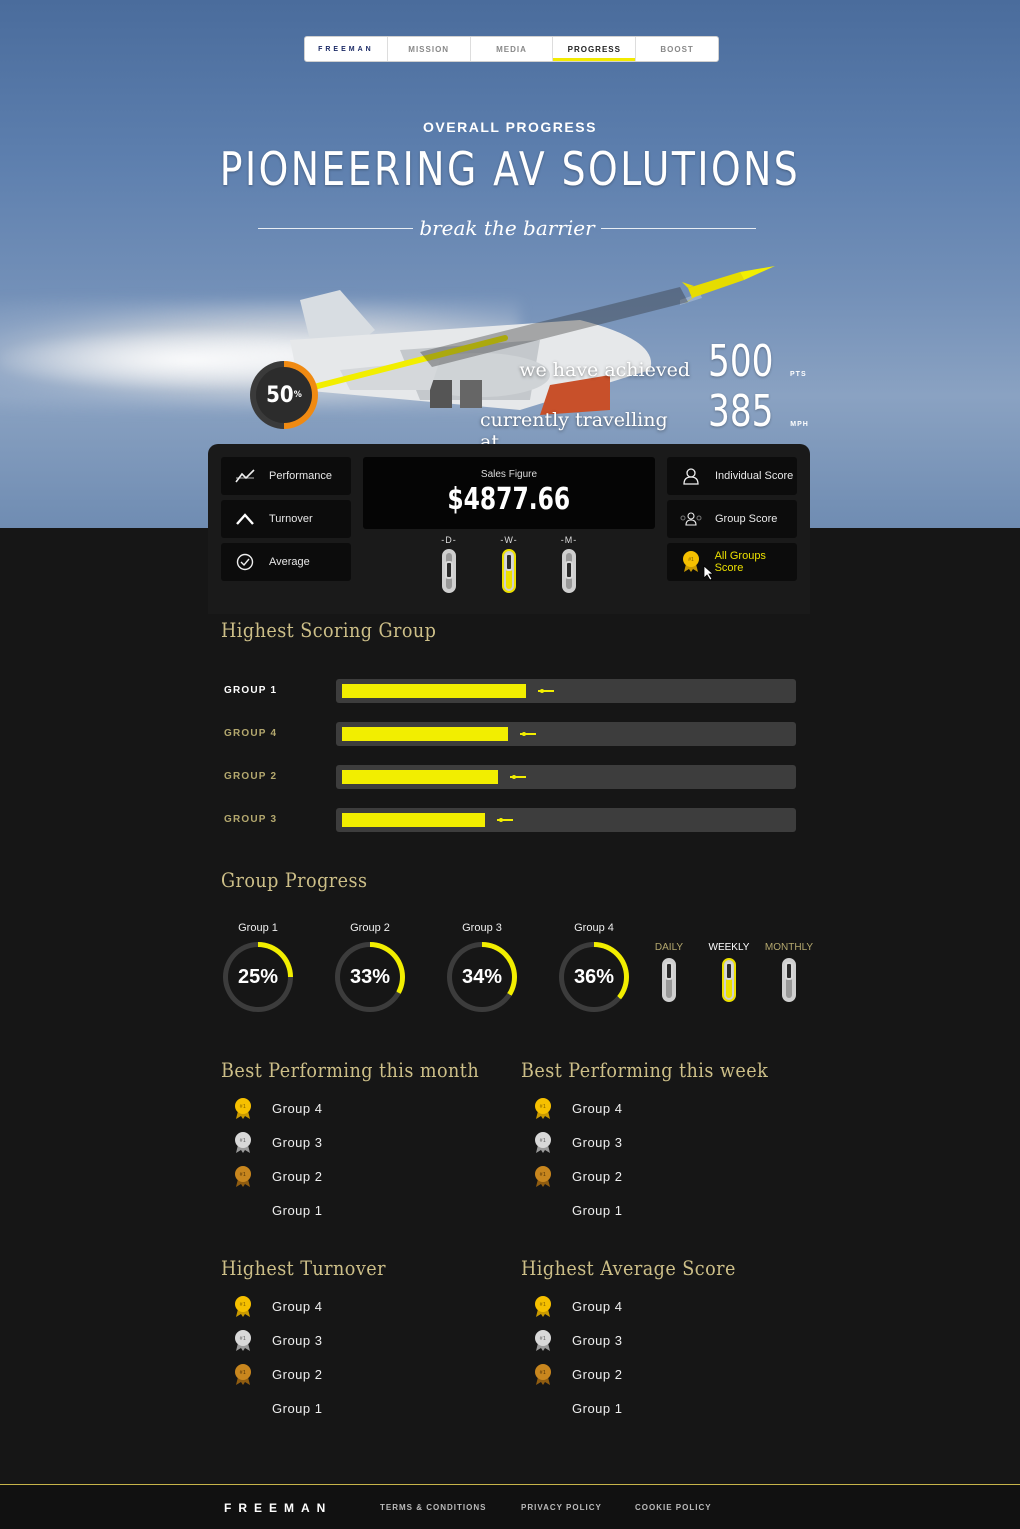 The height and width of the screenshot is (1529, 1020). What do you see at coordinates (370, 928) in the screenshot?
I see `ring-label: Group 2` at bounding box center [370, 928].